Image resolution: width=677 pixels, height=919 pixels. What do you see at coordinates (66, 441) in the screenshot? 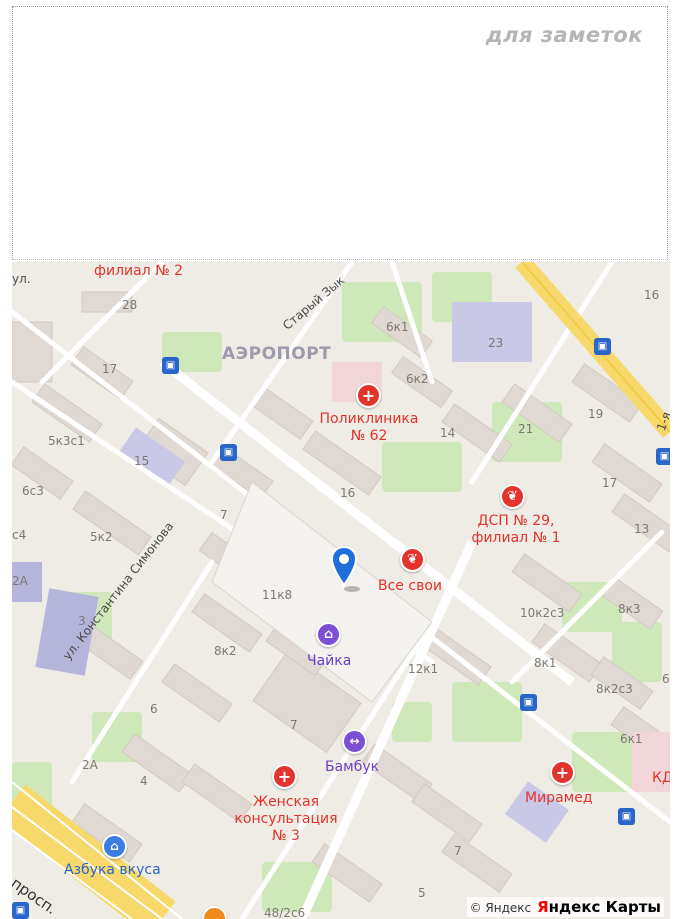
I see `building-number: 5к3с1` at bounding box center [66, 441].